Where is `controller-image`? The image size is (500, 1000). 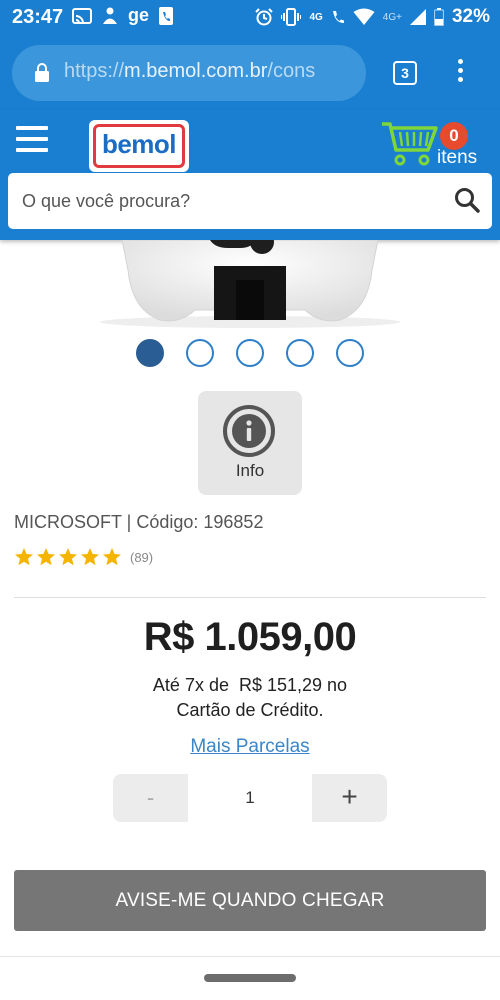
controller-image is located at coordinates (250, 284).